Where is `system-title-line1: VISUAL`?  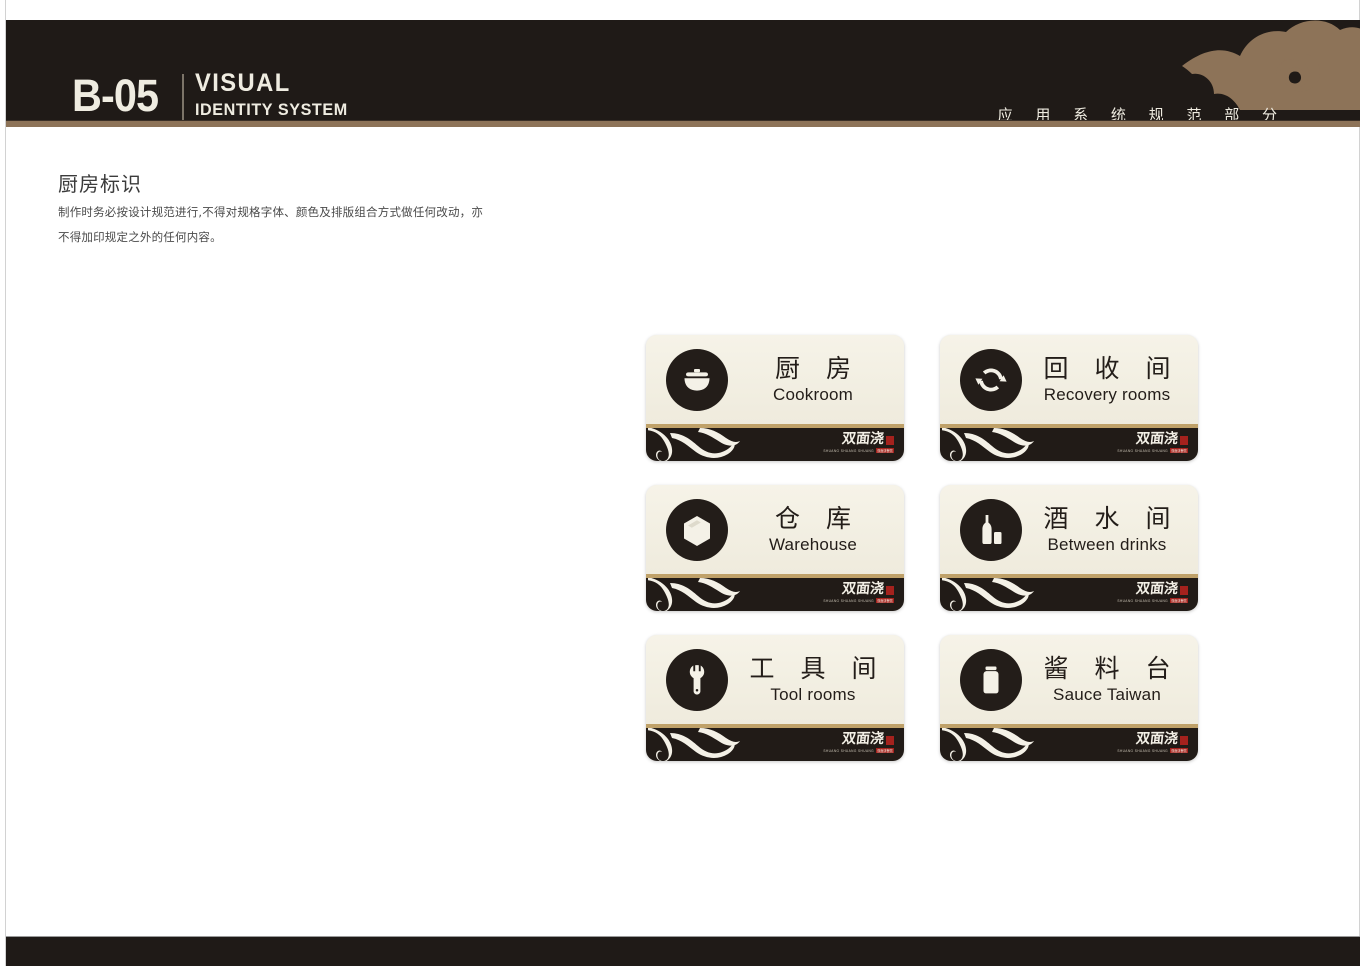 system-title-line1: VISUAL is located at coordinates (242, 83).